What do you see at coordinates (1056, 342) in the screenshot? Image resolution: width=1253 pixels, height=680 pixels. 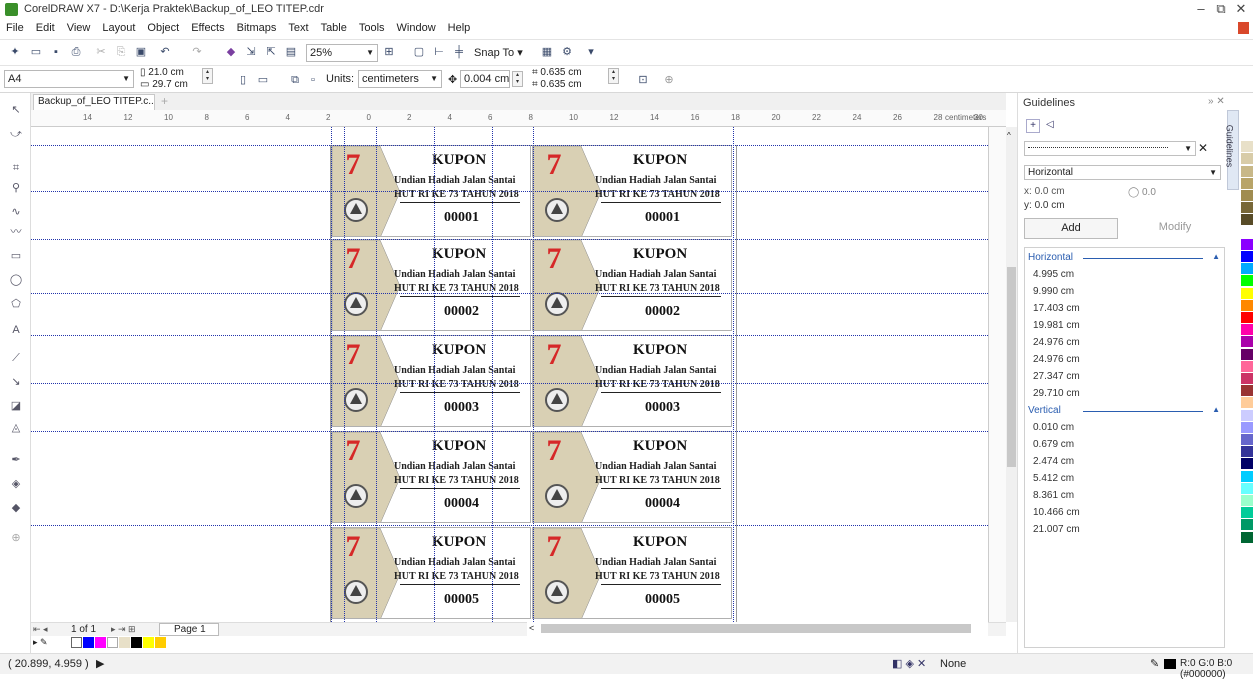 I see `guideline-item: 24.976 cm` at bounding box center [1056, 342].